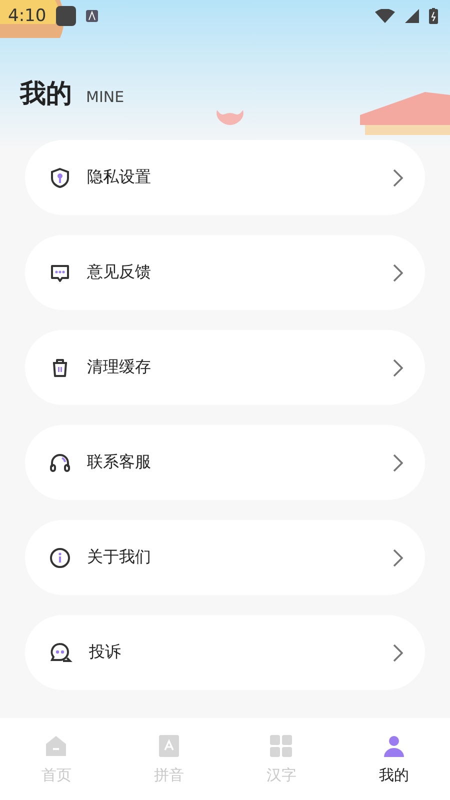 The height and width of the screenshot is (800, 450). I want to click on app-notification-icon, so click(92, 16).